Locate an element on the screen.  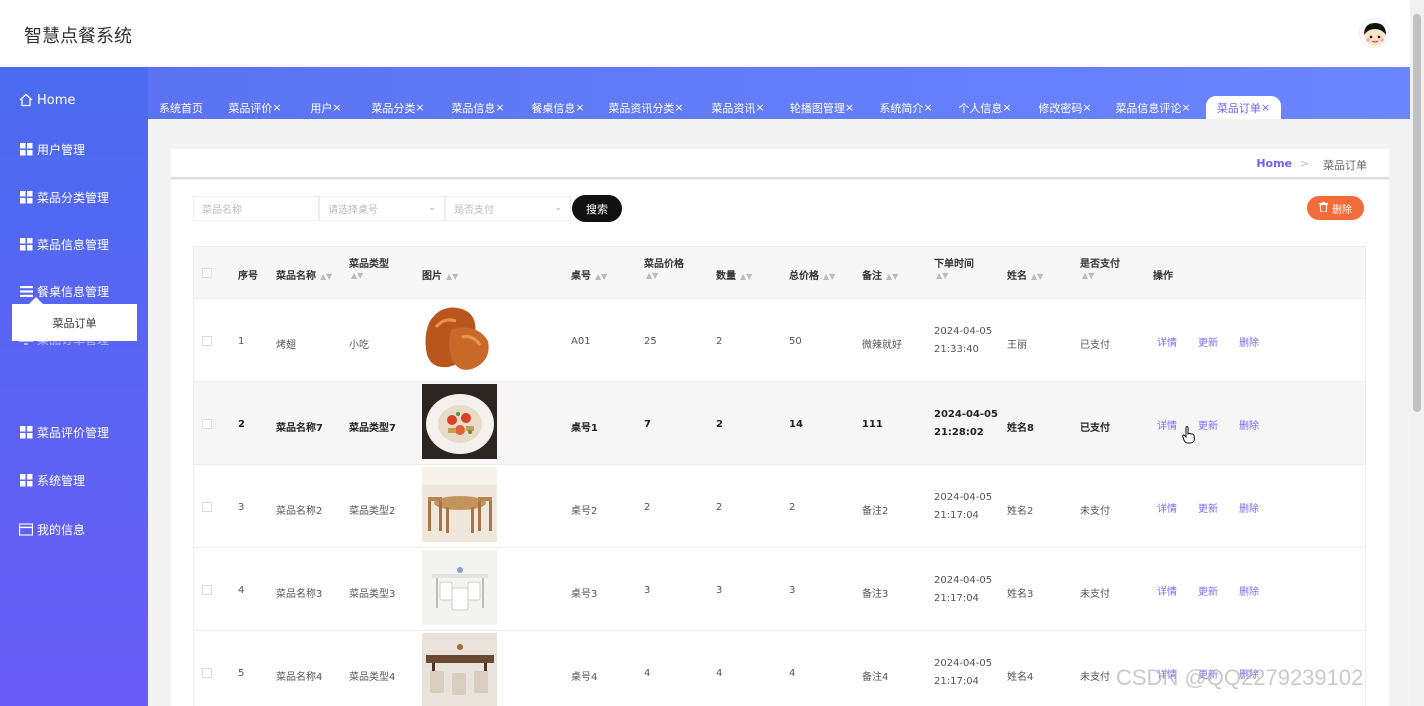
search-button: 搜索 is located at coordinates (597, 208).